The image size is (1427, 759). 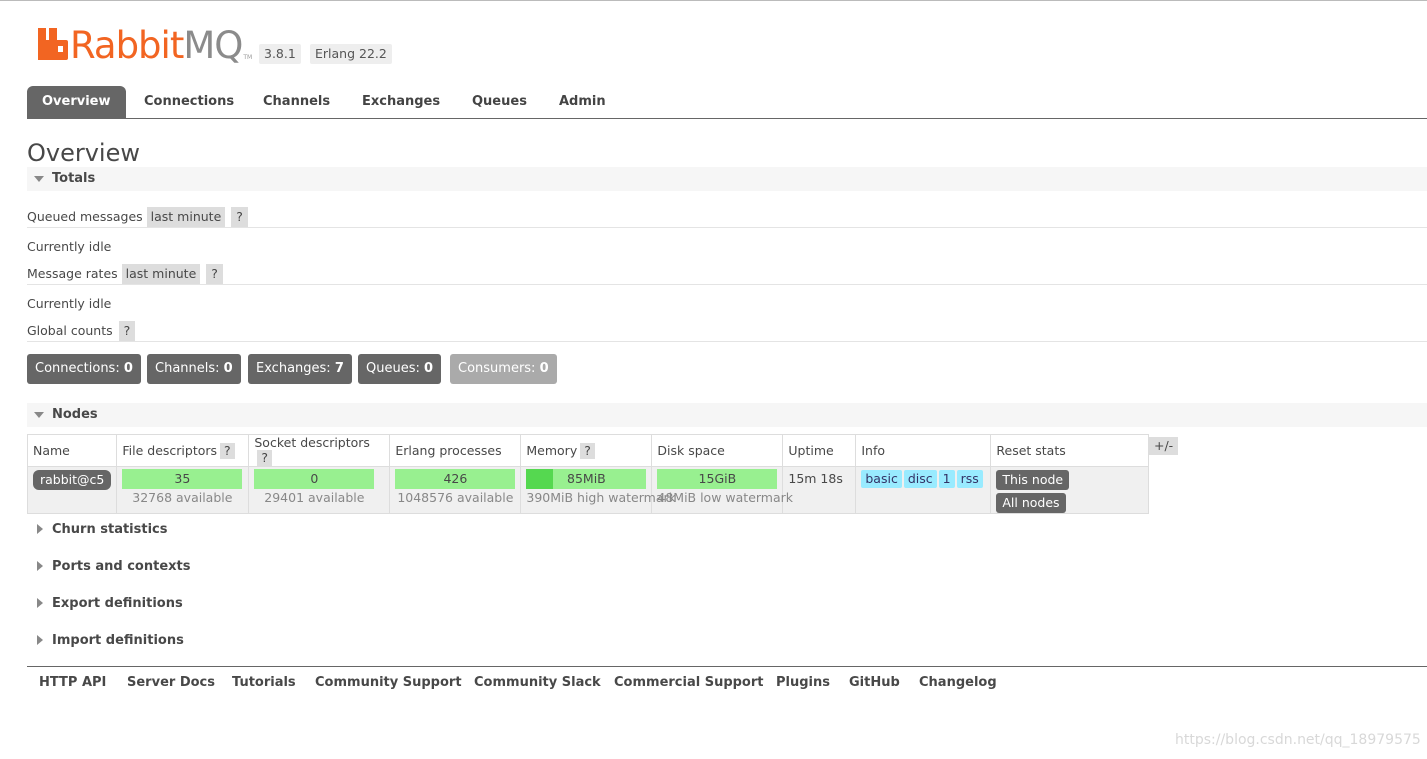 What do you see at coordinates (264, 682) in the screenshot?
I see `footer-link-tutorials: Tutorials` at bounding box center [264, 682].